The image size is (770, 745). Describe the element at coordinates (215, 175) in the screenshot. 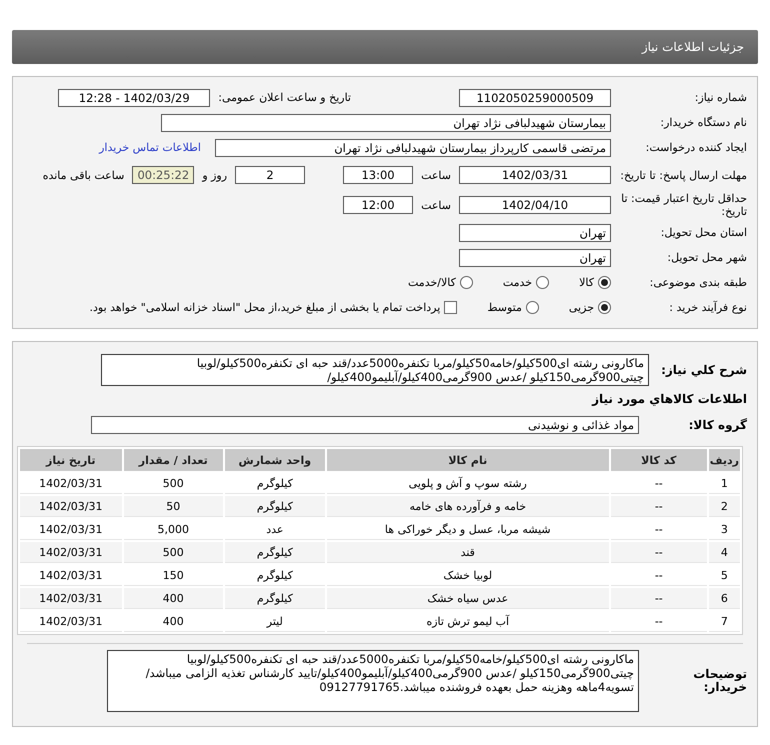

I see `days-label: روز و` at that location.